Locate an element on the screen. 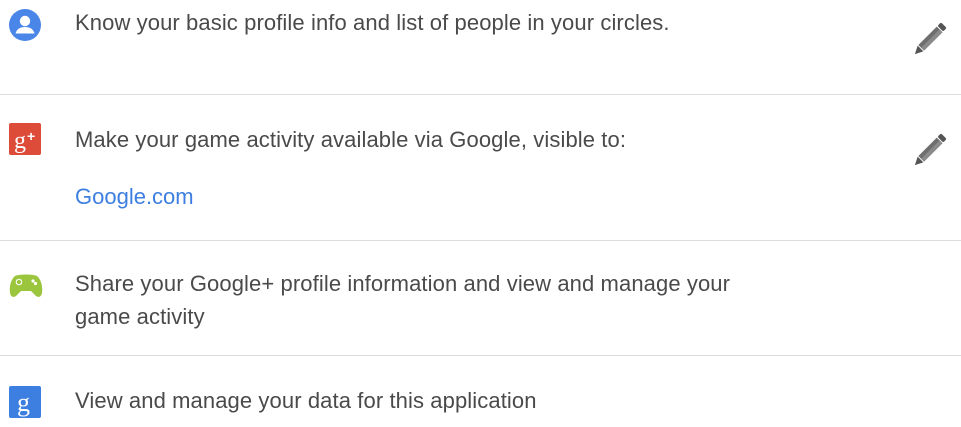 The height and width of the screenshot is (427, 961). permission-text-line-2: game activity is located at coordinates (140, 316).